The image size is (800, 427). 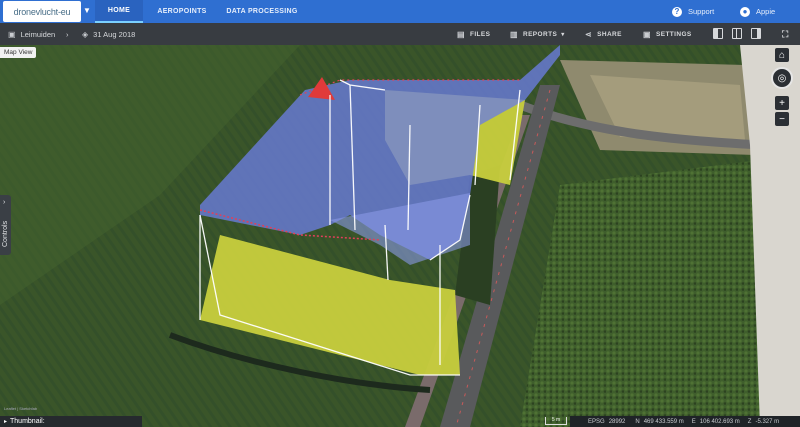 What do you see at coordinates (563, 34) in the screenshot?
I see `reports-dropdown-chevron-icon: ▾` at bounding box center [563, 34].